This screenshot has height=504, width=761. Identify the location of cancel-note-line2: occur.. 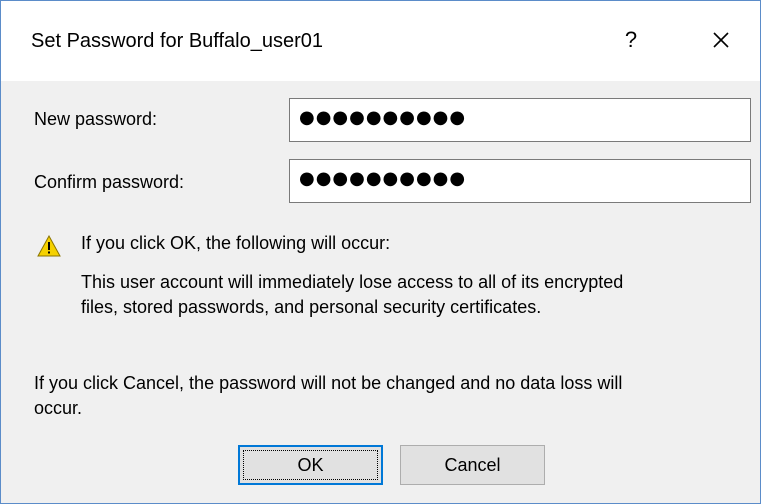
(58, 408).